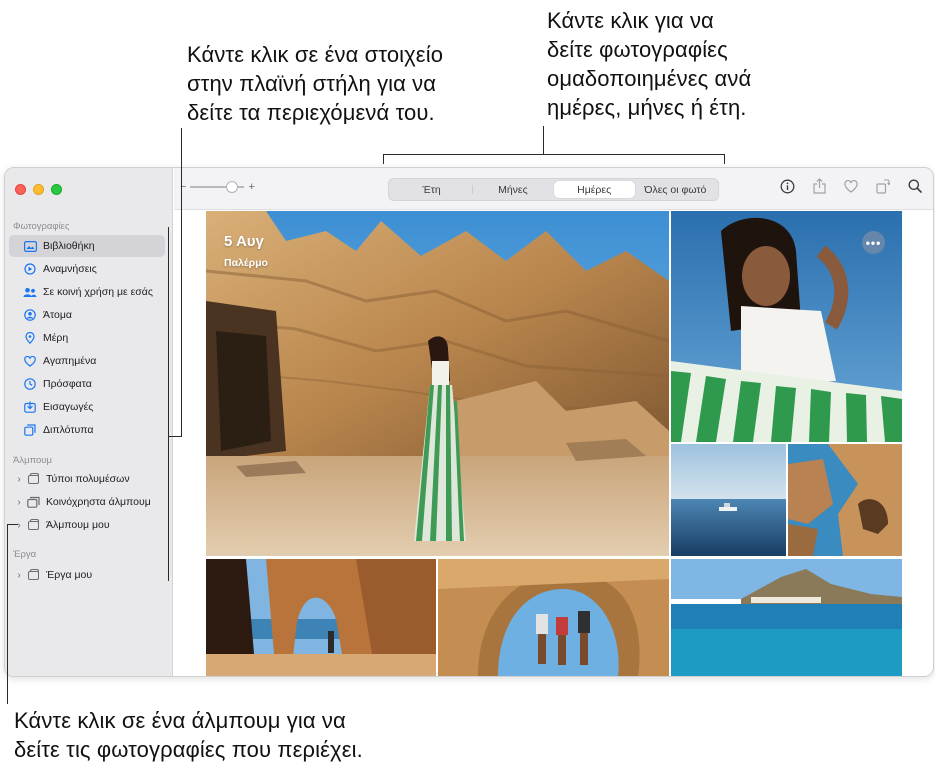 The image size is (935, 777). I want to click on zoom-knob, so click(232, 187).